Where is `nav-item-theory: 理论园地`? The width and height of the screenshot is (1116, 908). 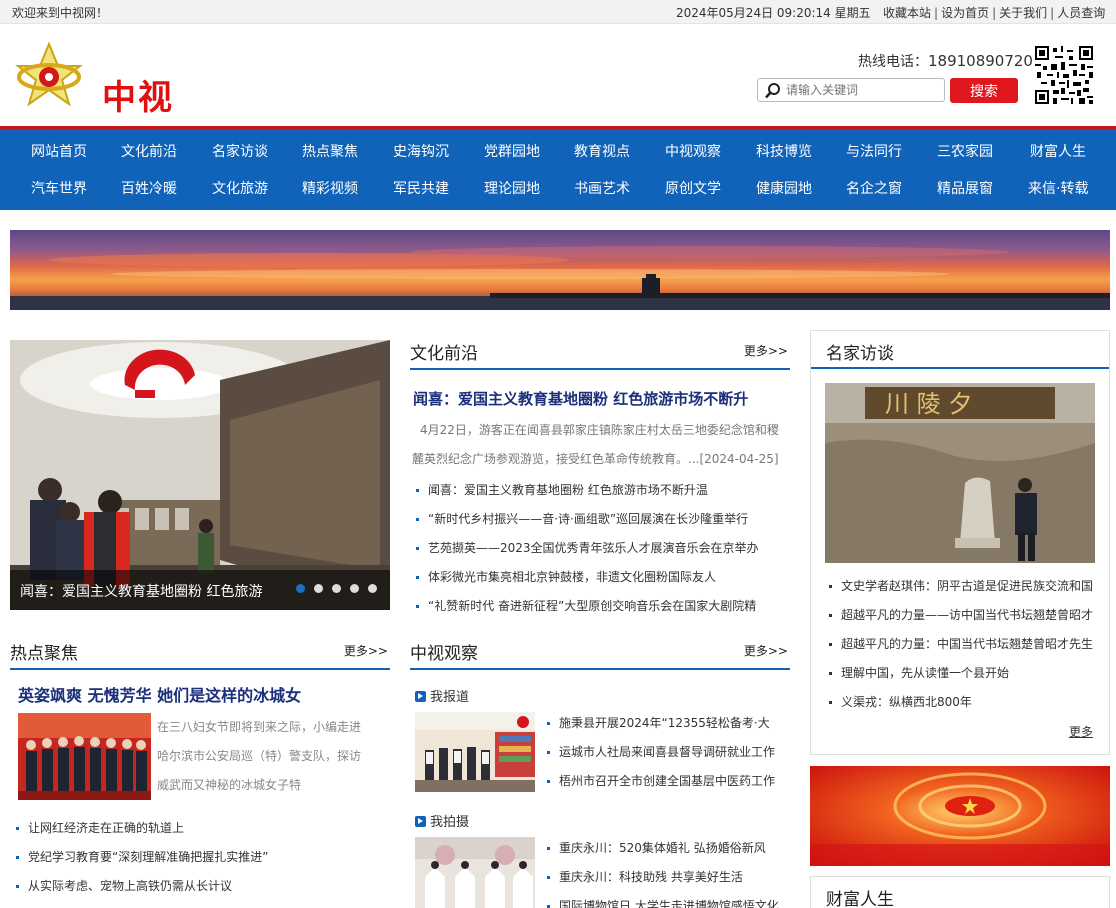 nav-item-theory: 理论园地 is located at coordinates (512, 188).